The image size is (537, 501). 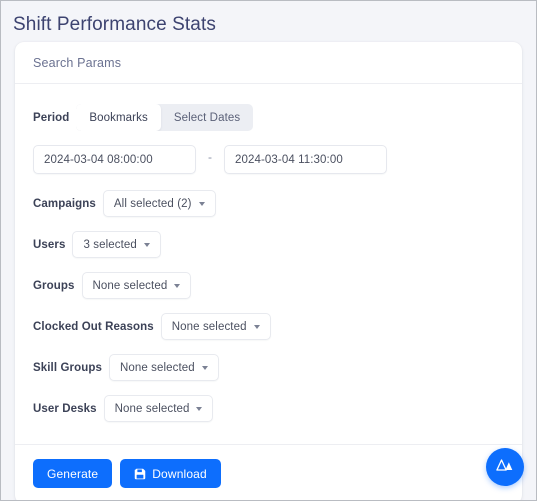 I want to click on user-desks-dropdown-value: None selected, so click(x=152, y=408).